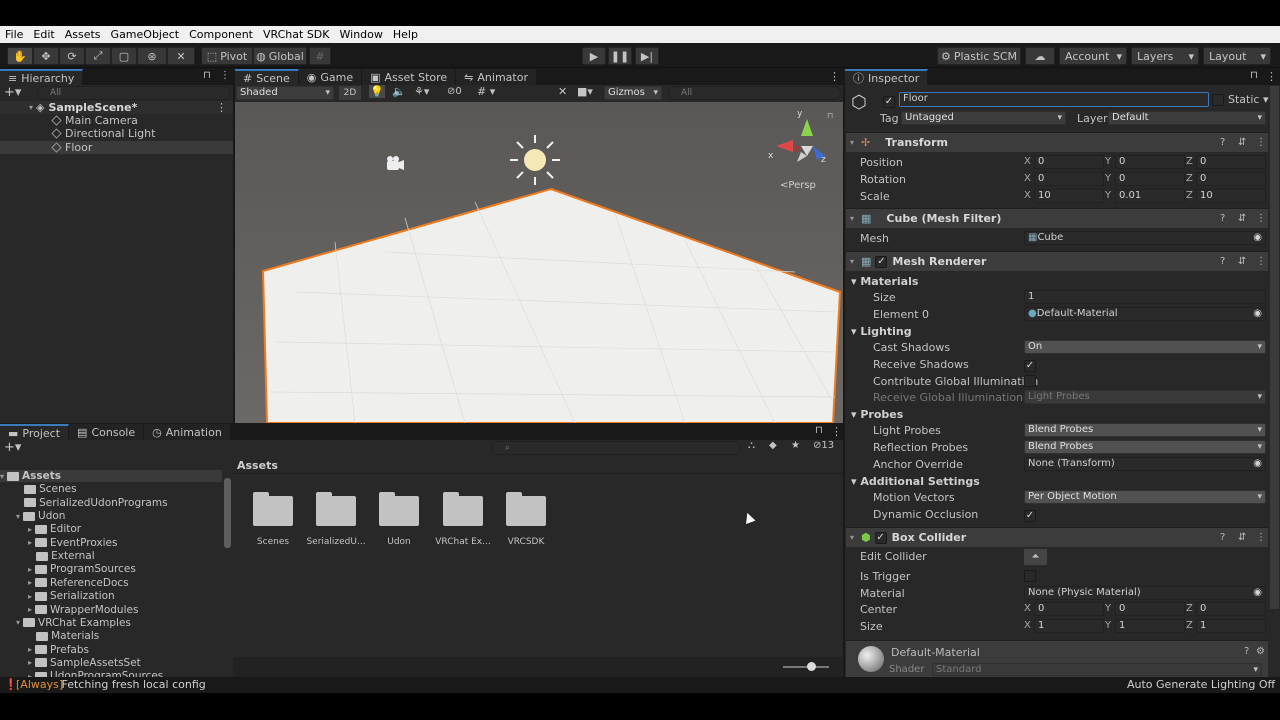 This screenshot has width=1280, height=720. What do you see at coordinates (273, 542) in the screenshot?
I see `folder-label: Scenes` at bounding box center [273, 542].